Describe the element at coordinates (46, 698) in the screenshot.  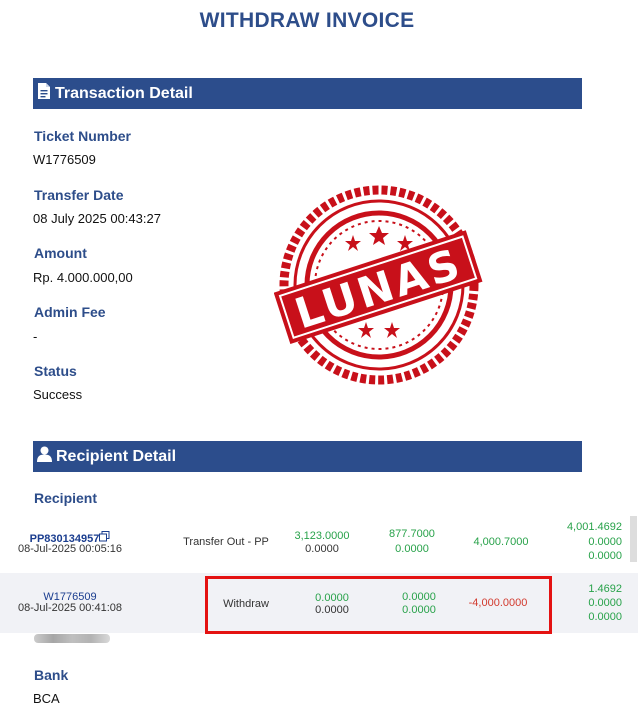
I see `bank-value: BCA` at that location.